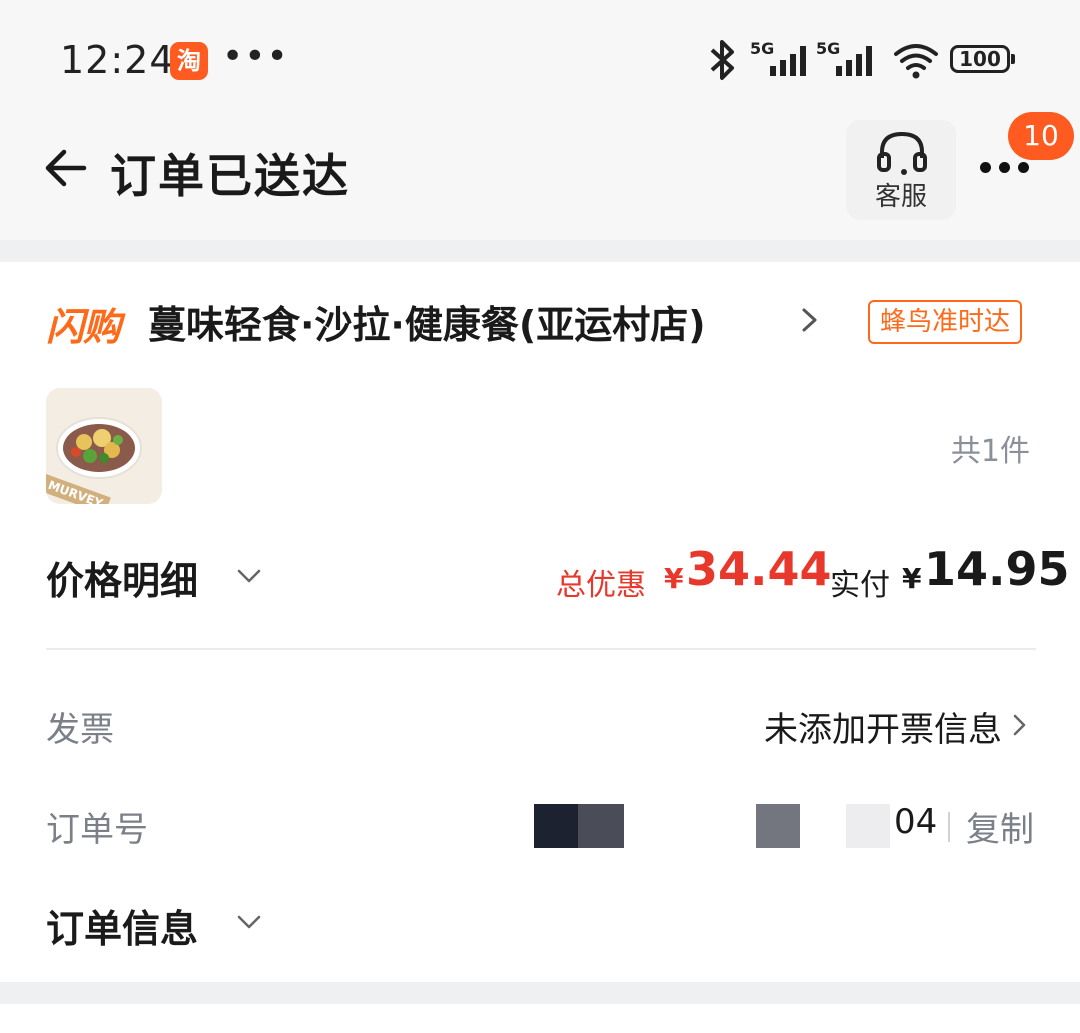  I want to click on discount-label: 总优惠, so click(601, 585).